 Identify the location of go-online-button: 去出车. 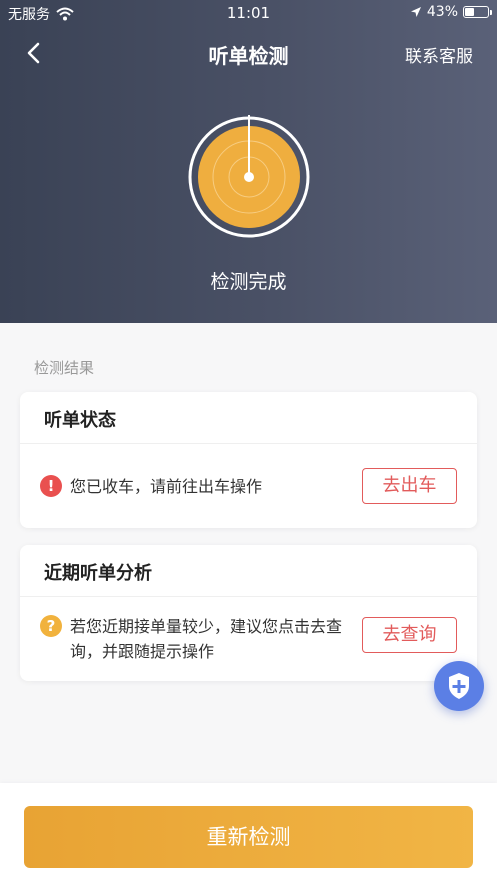
(409, 486).